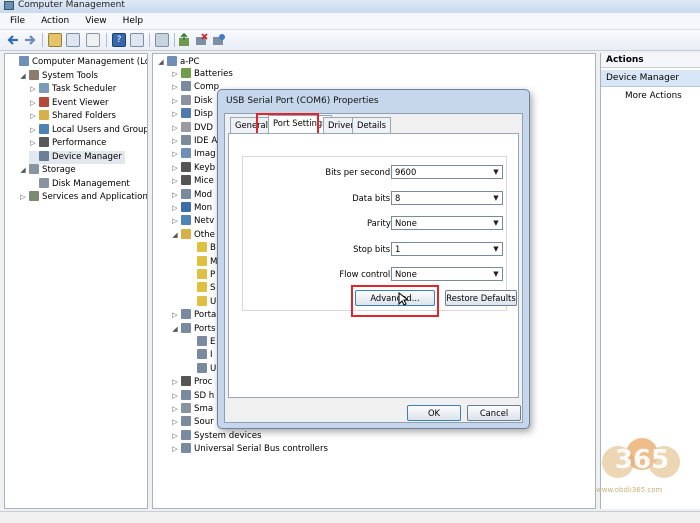  What do you see at coordinates (216, 436) in the screenshot?
I see `device-category: ▷ System devices` at bounding box center [216, 436].